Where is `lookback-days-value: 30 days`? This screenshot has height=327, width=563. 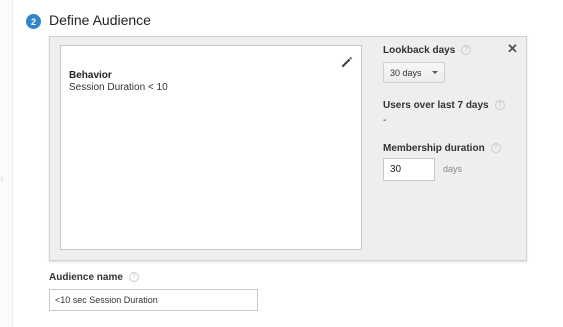 lookback-days-value: 30 days is located at coordinates (406, 73).